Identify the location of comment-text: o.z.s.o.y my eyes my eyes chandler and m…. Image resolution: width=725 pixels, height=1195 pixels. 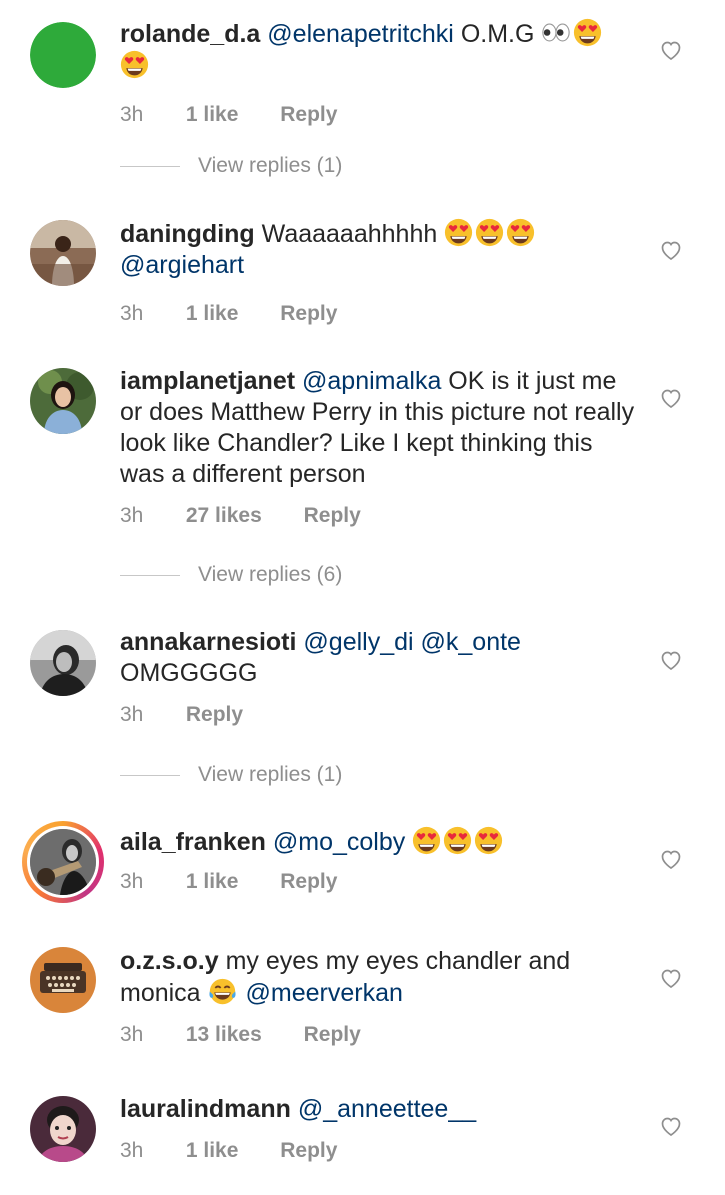
(377, 977).